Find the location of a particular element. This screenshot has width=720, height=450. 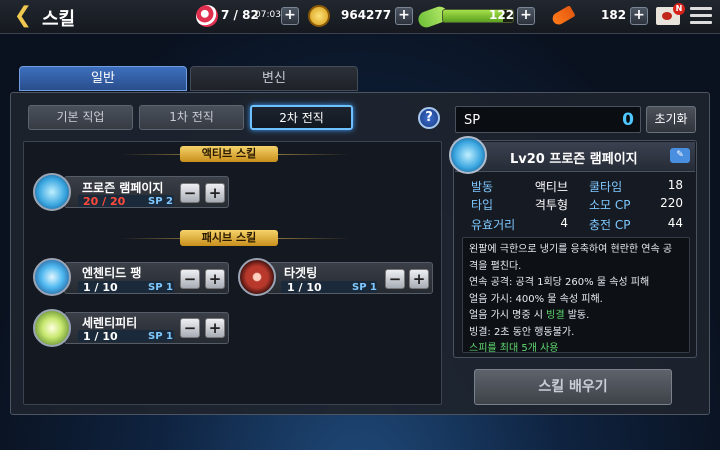

back-button: ❮ is located at coordinates (23, 17).